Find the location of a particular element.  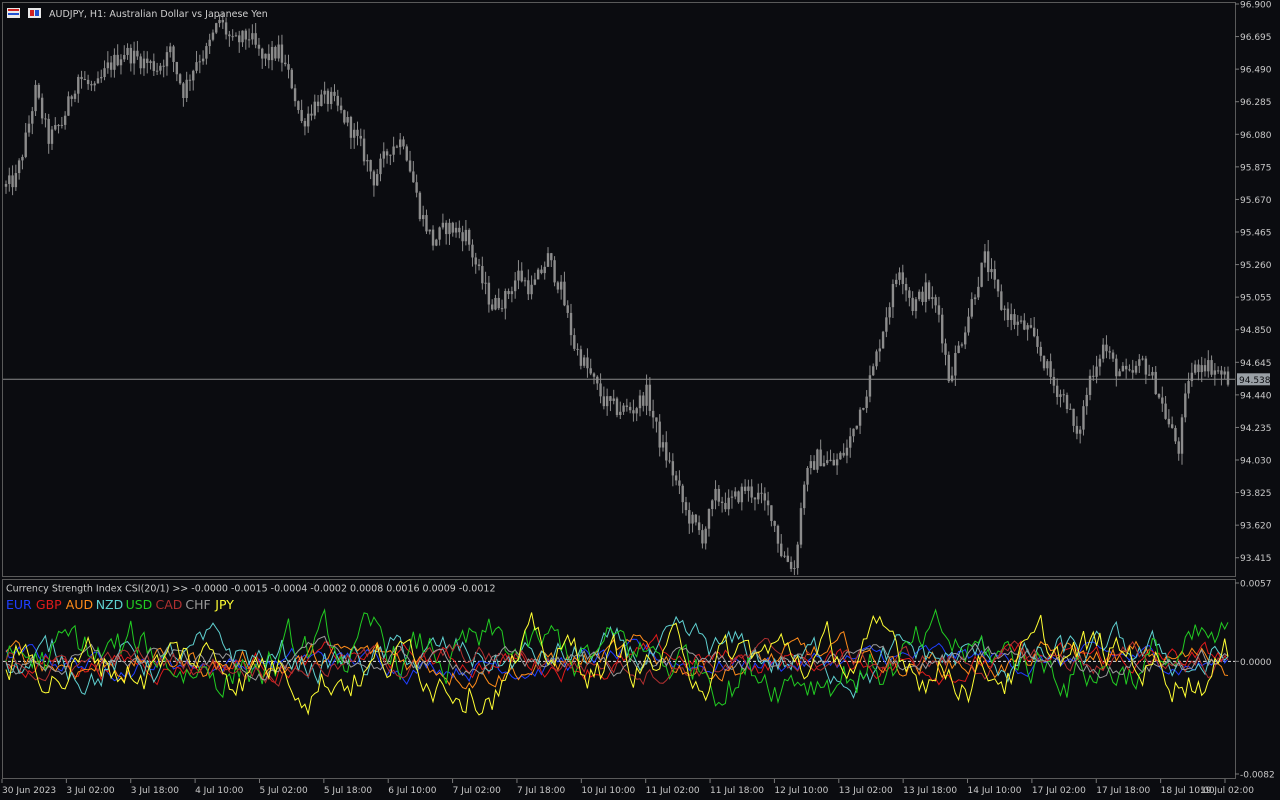

time-tick-label: 17 Jul 02:00 is located at coordinates (1059, 791).